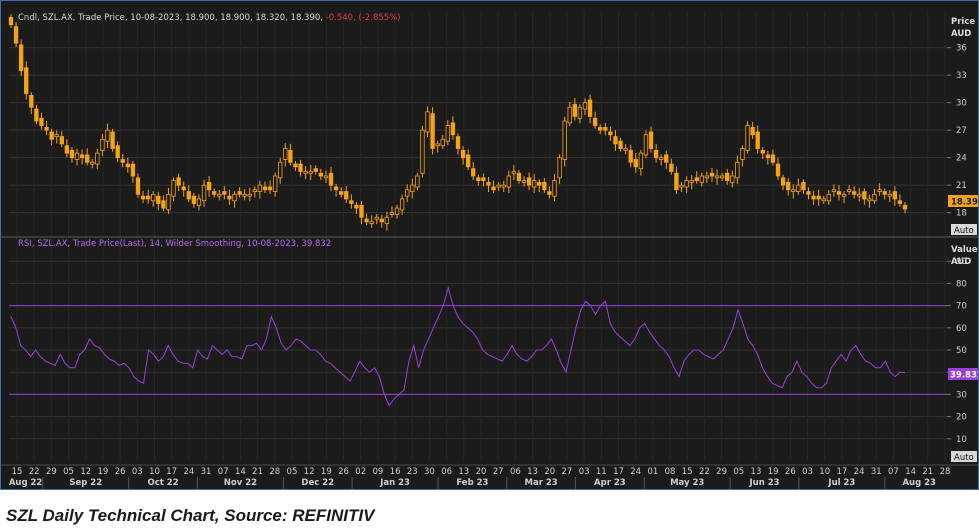  I want to click on x-day-tick-label: 13, so click(756, 472).